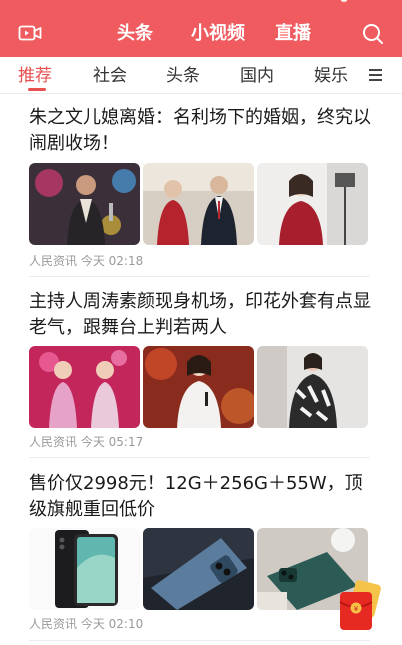  I want to click on news-time: 今天 02:18, so click(112, 261).